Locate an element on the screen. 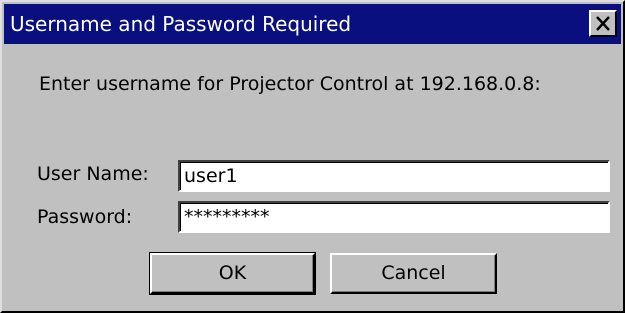  cancel-button: Cancel is located at coordinates (413, 273).